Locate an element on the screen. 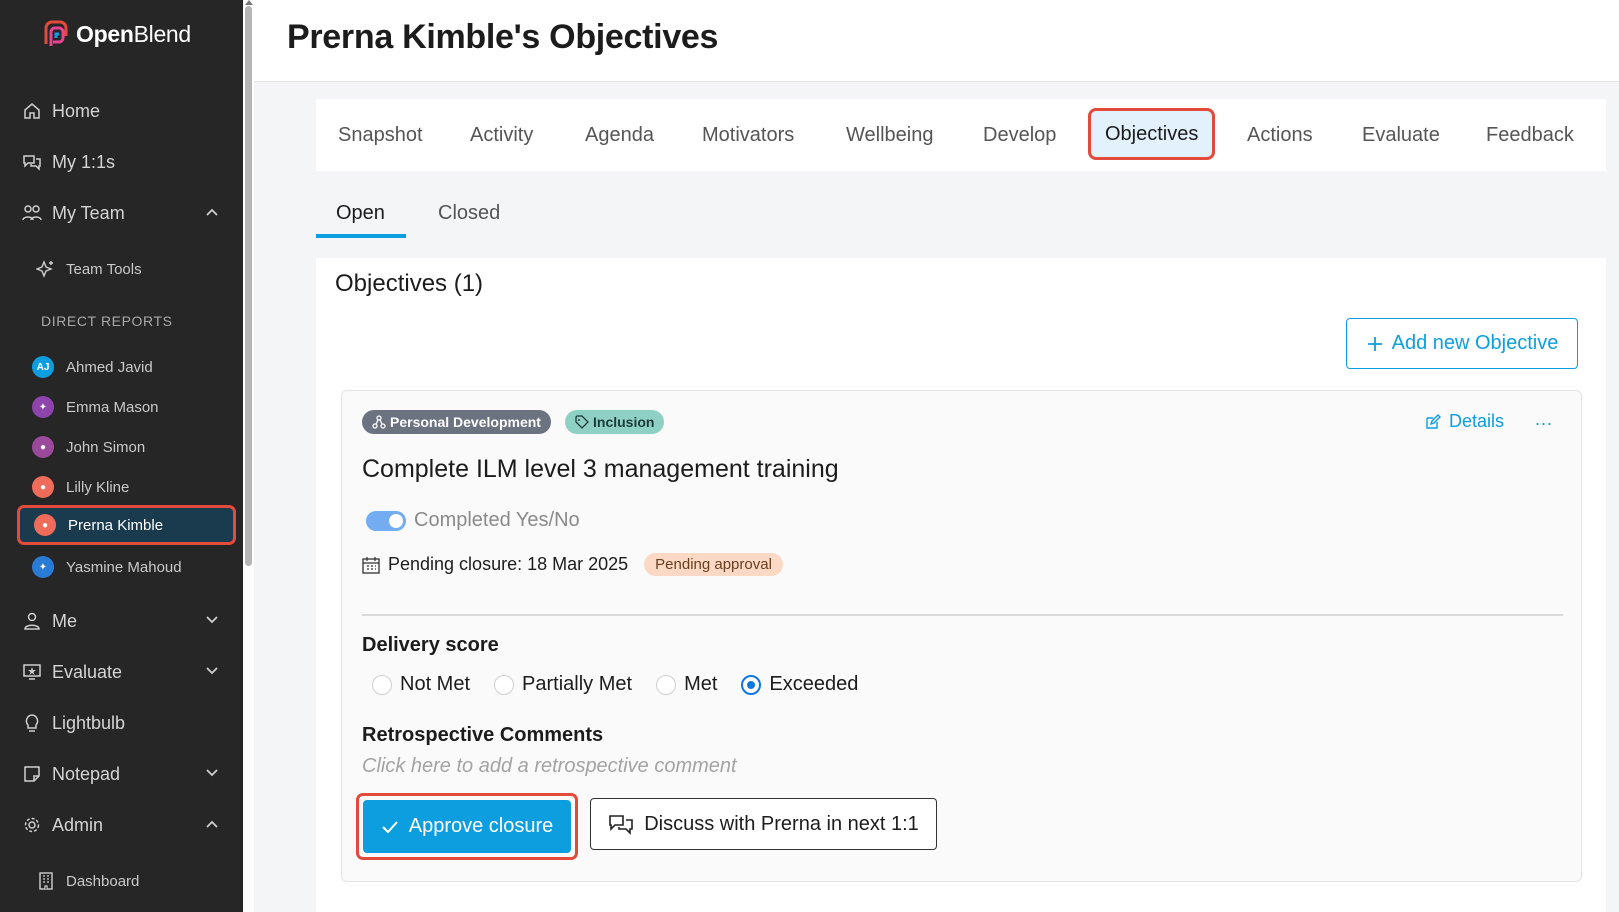 The width and height of the screenshot is (1619, 912). delivery-score-options: Not Met Partially Met Met Exceeded is located at coordinates (627, 684).